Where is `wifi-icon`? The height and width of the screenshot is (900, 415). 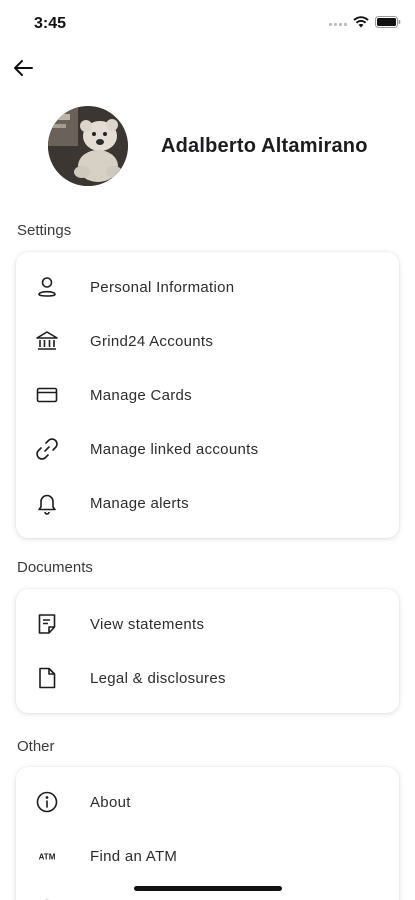 wifi-icon is located at coordinates (361, 22).